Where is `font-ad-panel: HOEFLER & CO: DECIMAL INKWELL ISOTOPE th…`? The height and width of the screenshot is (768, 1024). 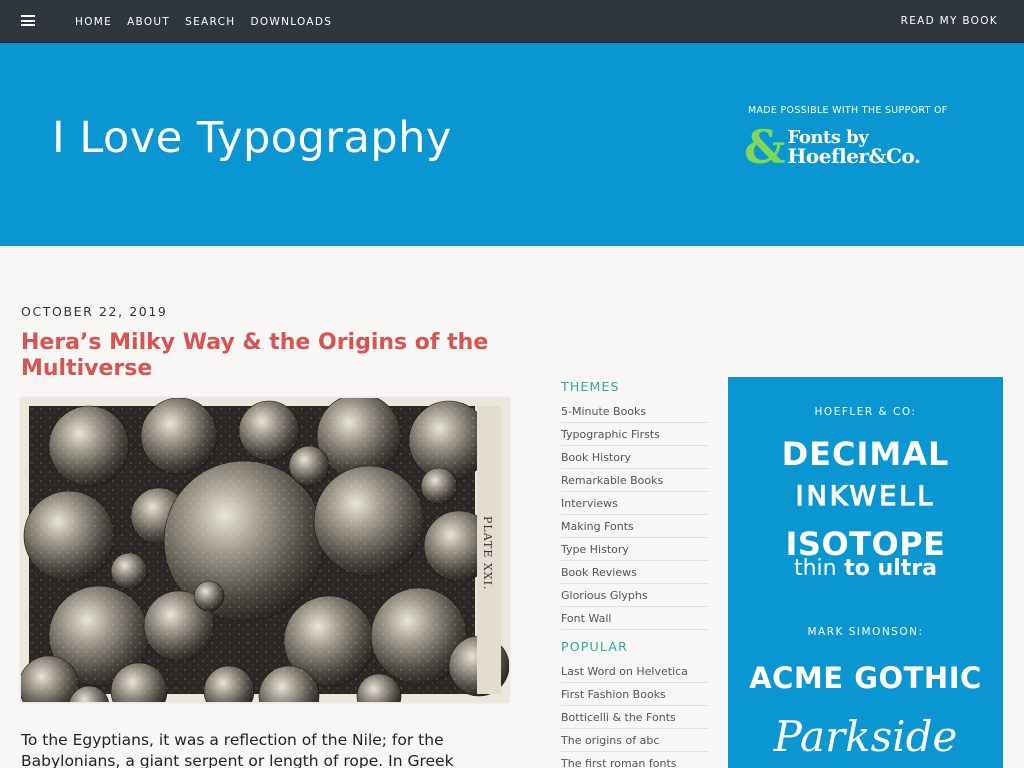
font-ad-panel: HOEFLER & CO: DECIMAL INKWELL ISOTOPE th… is located at coordinates (865, 572).